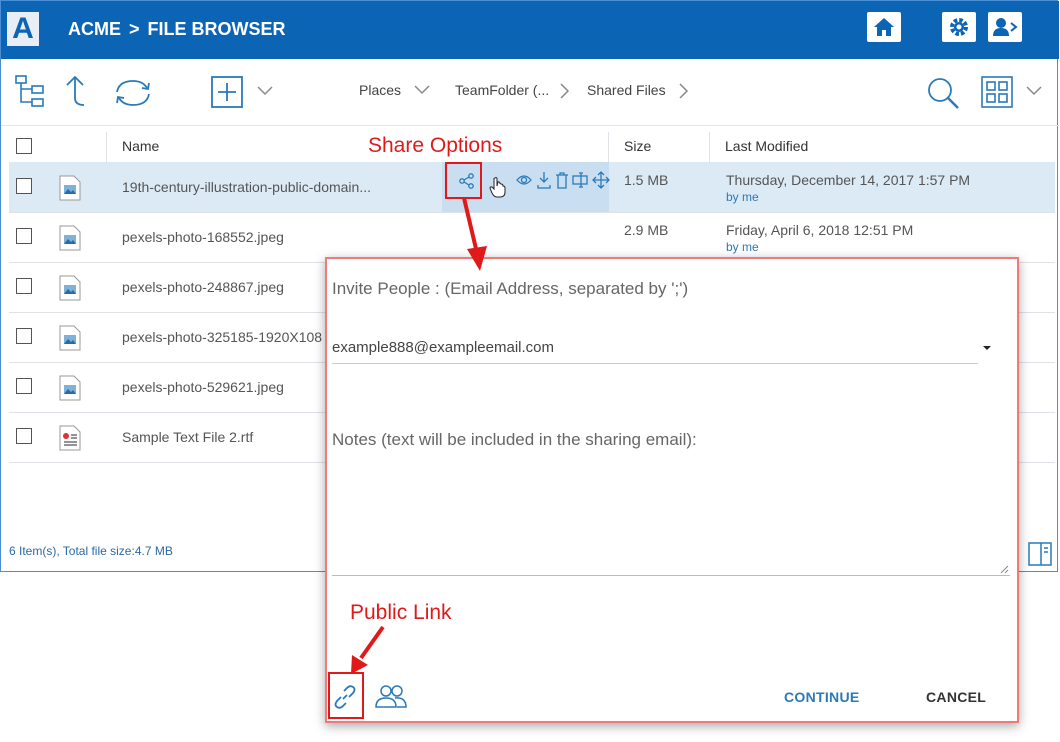 This screenshot has width=1060, height=742. Describe the element at coordinates (848, 180) in the screenshot. I see `file-modified: Thursday, December 14, 2017 1:57 PM` at that location.